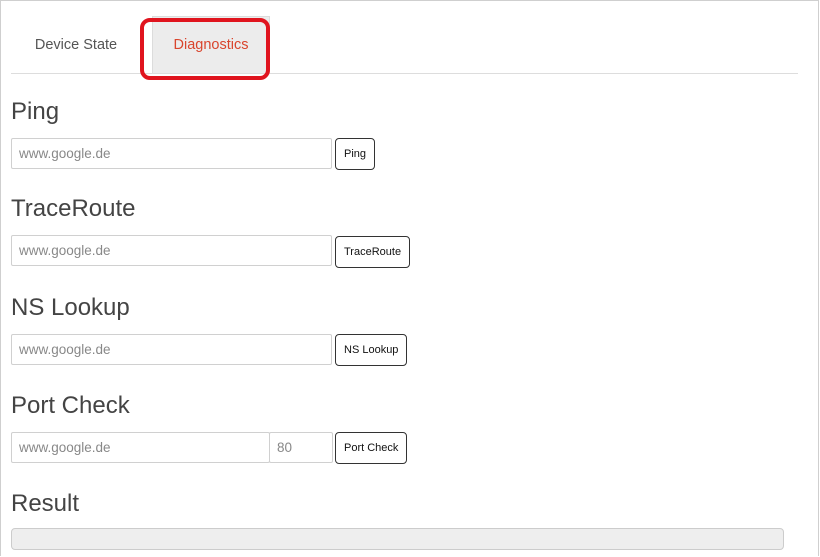 Image resolution: width=820 pixels, height=557 pixels. What do you see at coordinates (171, 153) in the screenshot?
I see `ping-host-input` at bounding box center [171, 153].